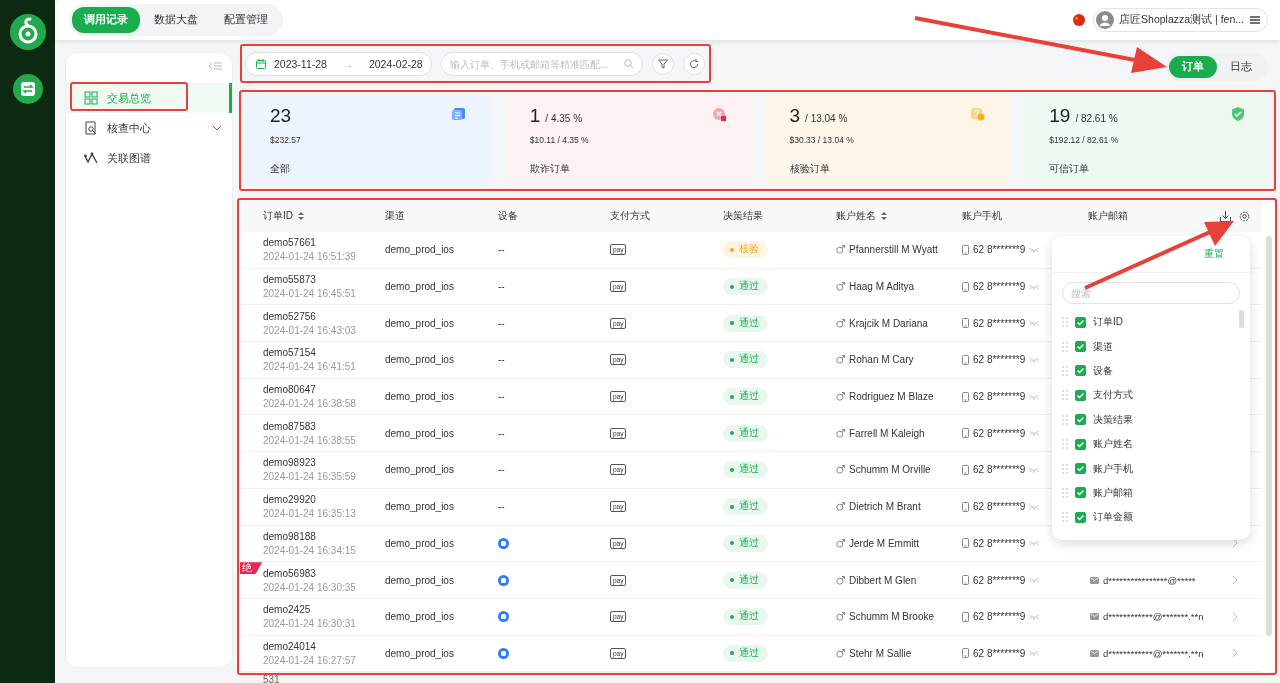  What do you see at coordinates (338, 64) in the screenshot?
I see `date-range-field: 2023-11-28 → 2024-02-28` at bounding box center [338, 64].